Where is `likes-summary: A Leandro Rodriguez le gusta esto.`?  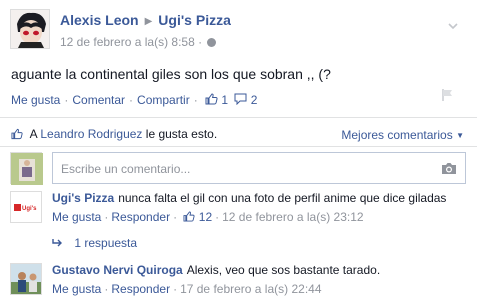
likes-summary: A Leandro Rodriguez le gusta esto. is located at coordinates (114, 134).